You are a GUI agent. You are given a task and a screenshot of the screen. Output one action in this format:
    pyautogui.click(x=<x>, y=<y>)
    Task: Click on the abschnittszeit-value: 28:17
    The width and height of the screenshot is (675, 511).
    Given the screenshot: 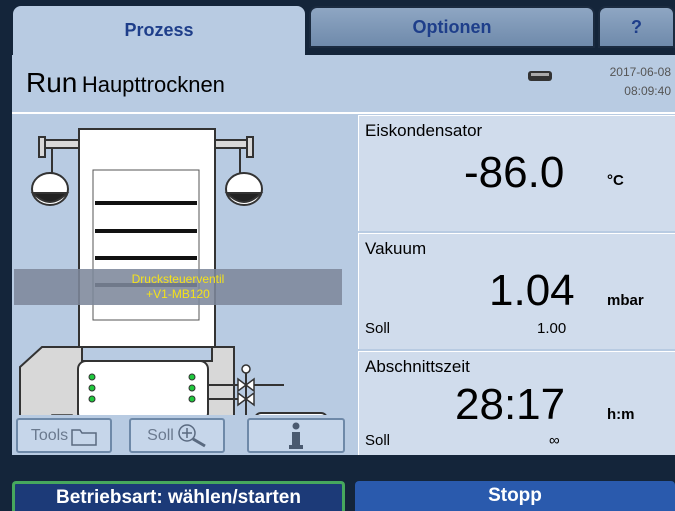 What is the action you would take?
    pyautogui.click(x=510, y=404)
    